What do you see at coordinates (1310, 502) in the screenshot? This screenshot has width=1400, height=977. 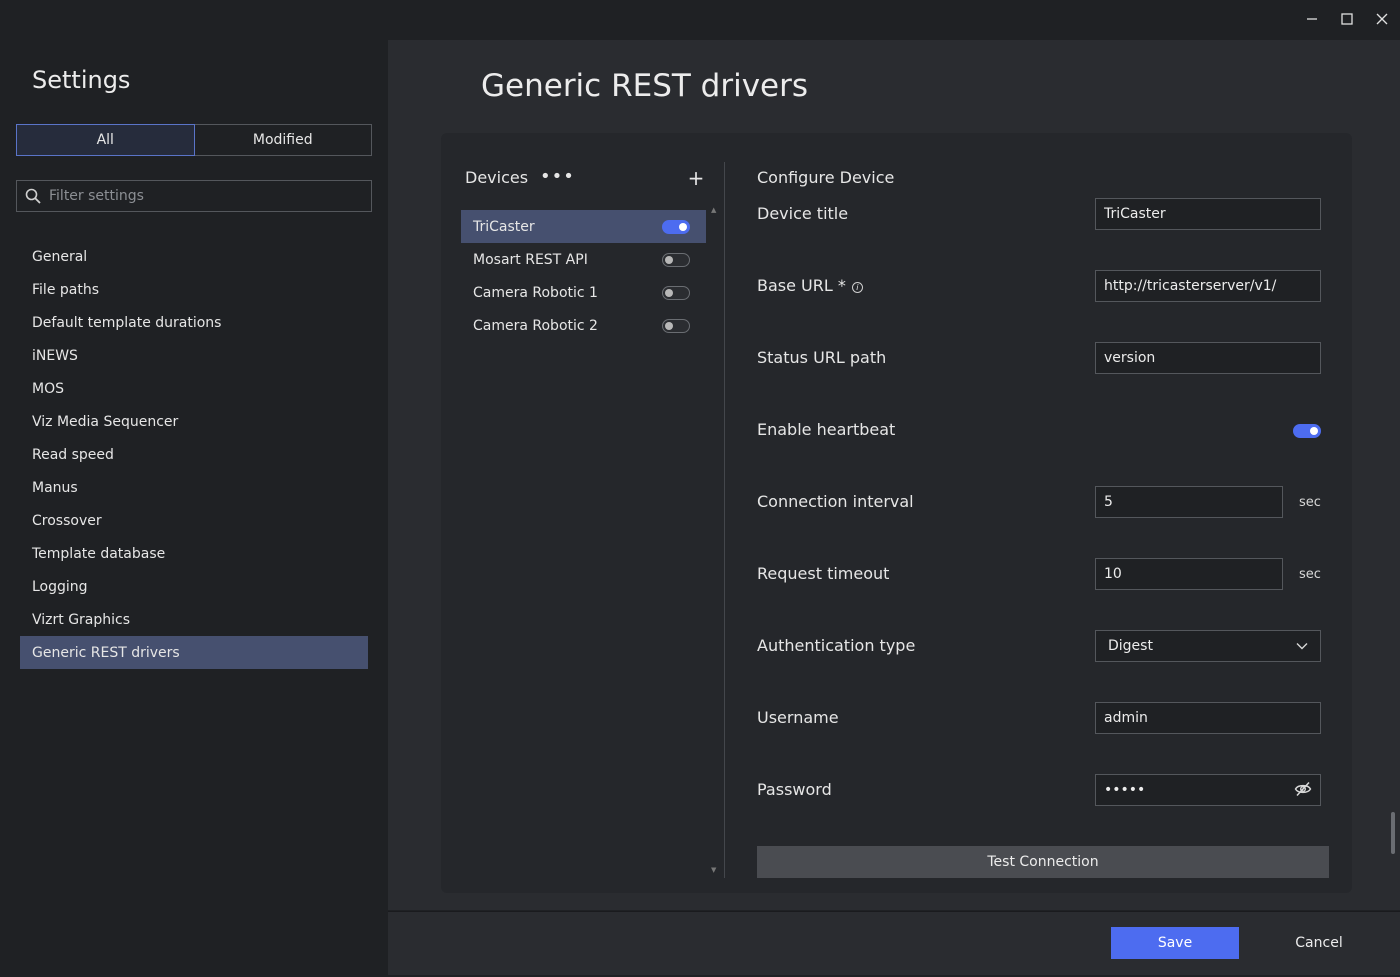 I see `connection-interval-unit: sec` at bounding box center [1310, 502].